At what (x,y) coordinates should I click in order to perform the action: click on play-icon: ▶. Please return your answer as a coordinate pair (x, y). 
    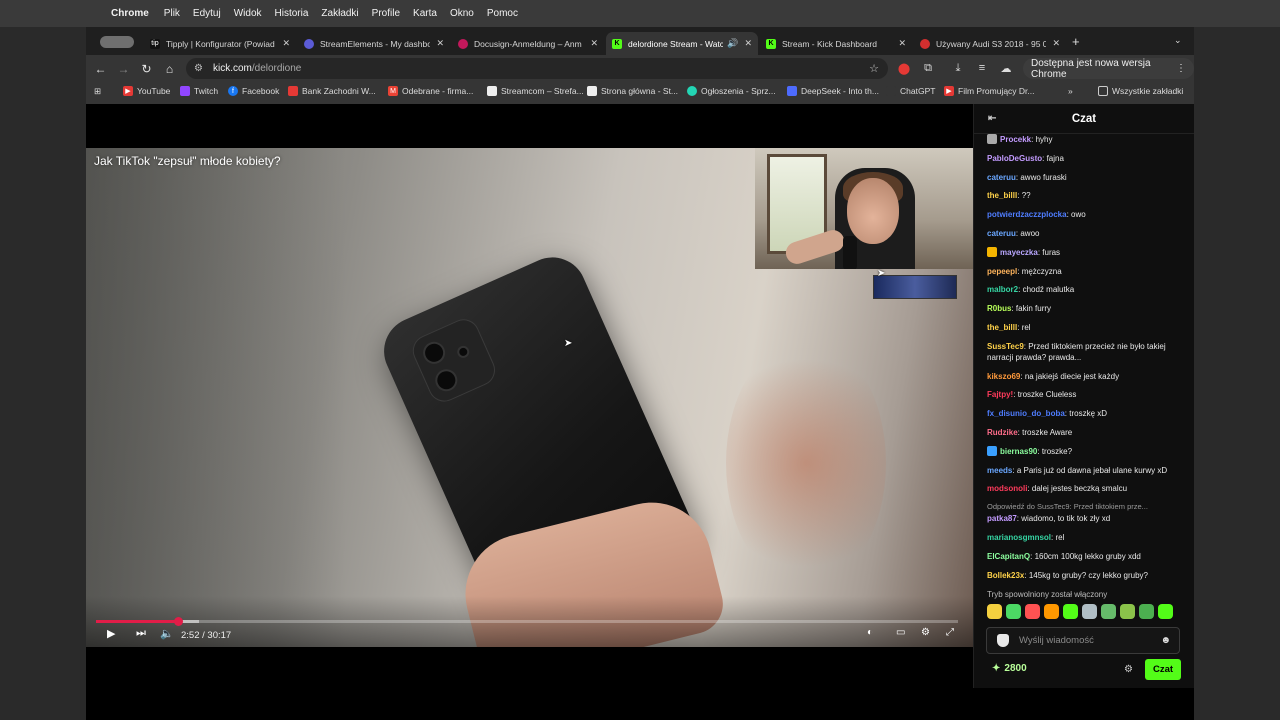
    Looking at the image, I should click on (111, 633).